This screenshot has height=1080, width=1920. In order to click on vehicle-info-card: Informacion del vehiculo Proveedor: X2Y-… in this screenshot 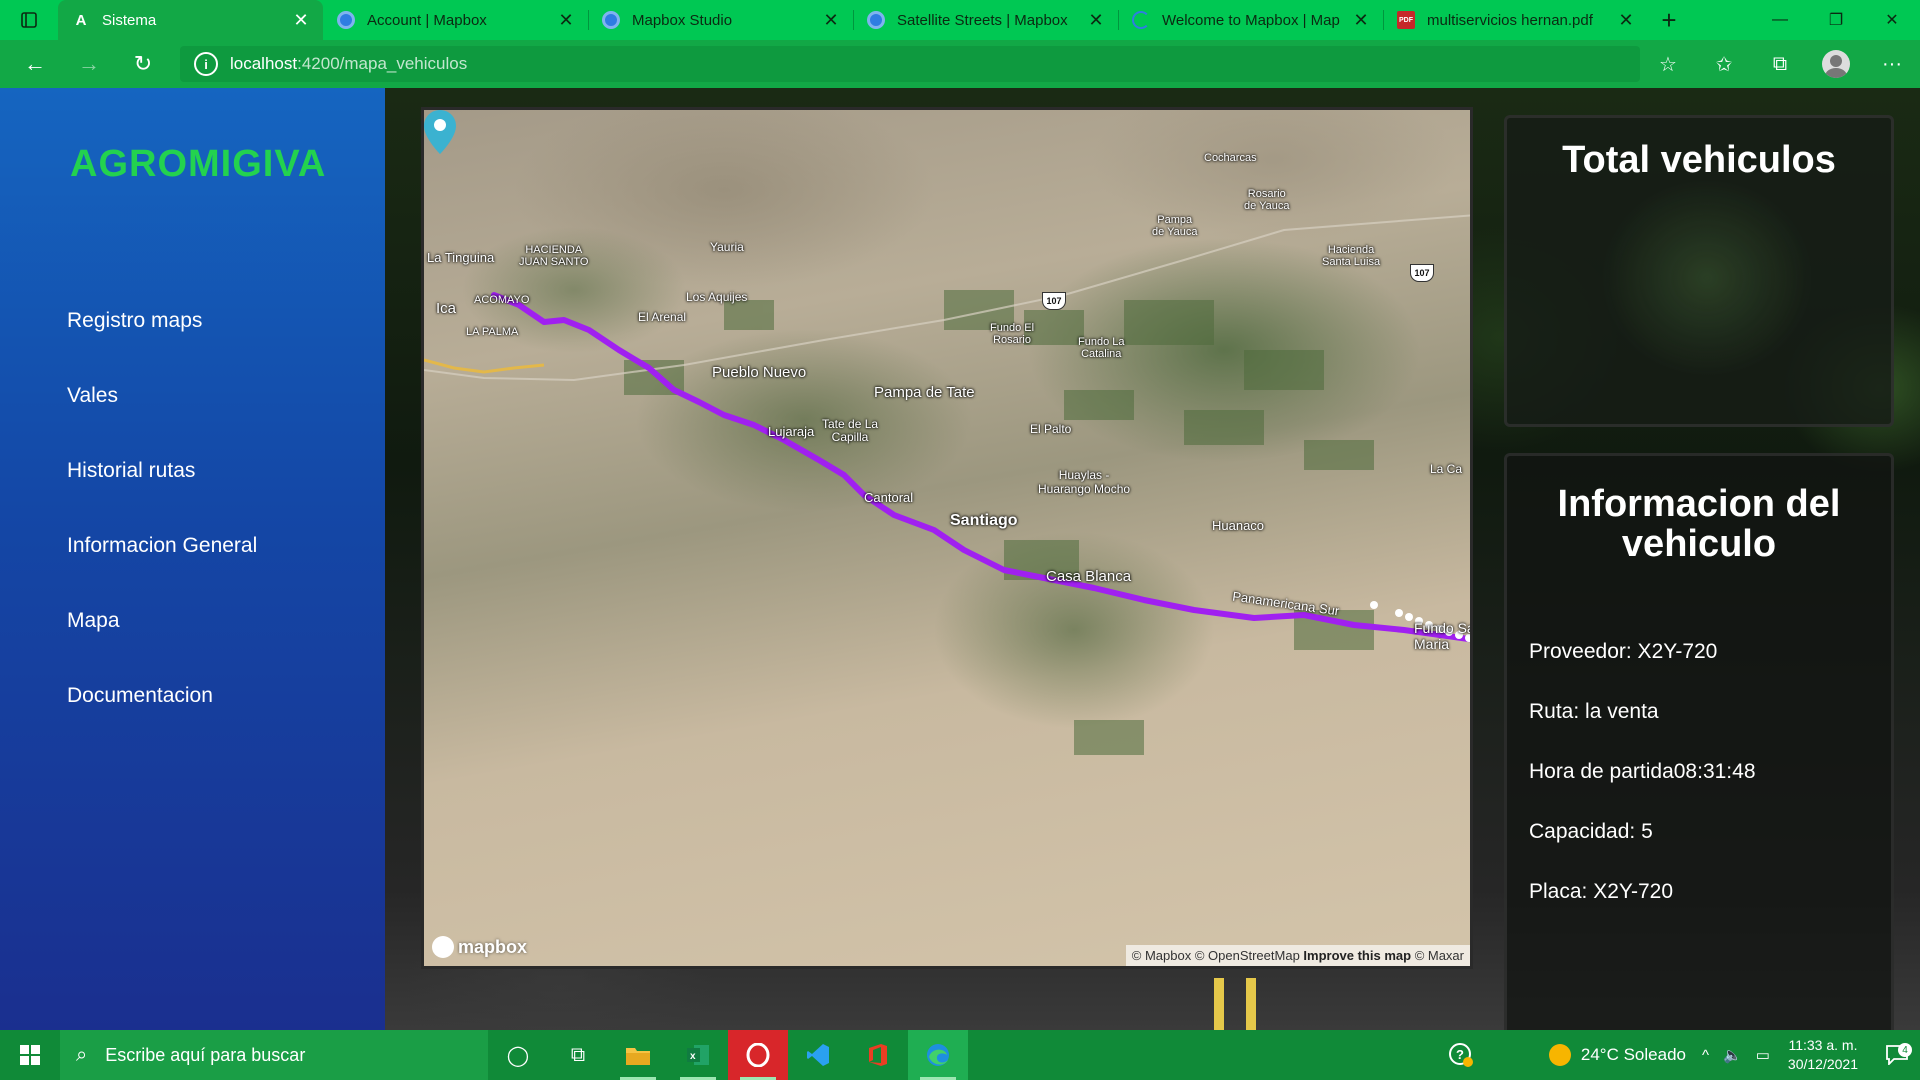, I will do `click(1699, 741)`.